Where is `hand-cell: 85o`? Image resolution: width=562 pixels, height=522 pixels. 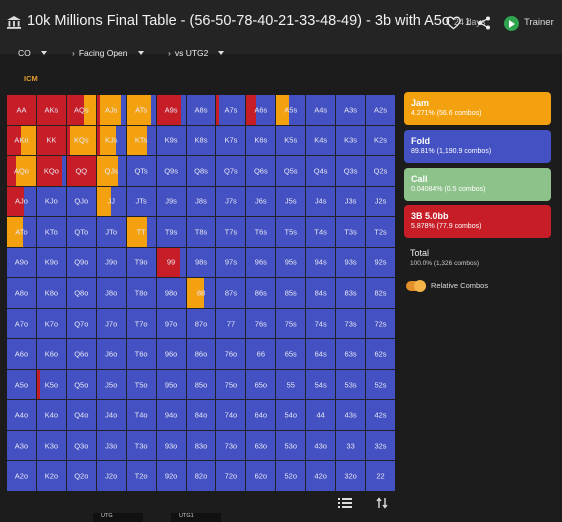
hand-cell: 85o is located at coordinates (201, 384).